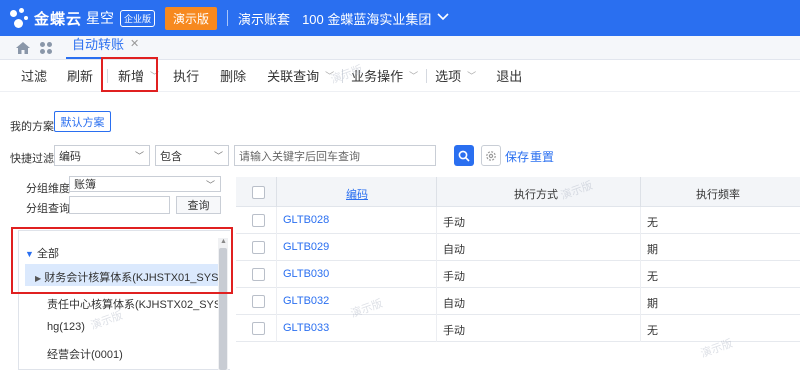  I want to click on reset-link: 重置, so click(542, 156).